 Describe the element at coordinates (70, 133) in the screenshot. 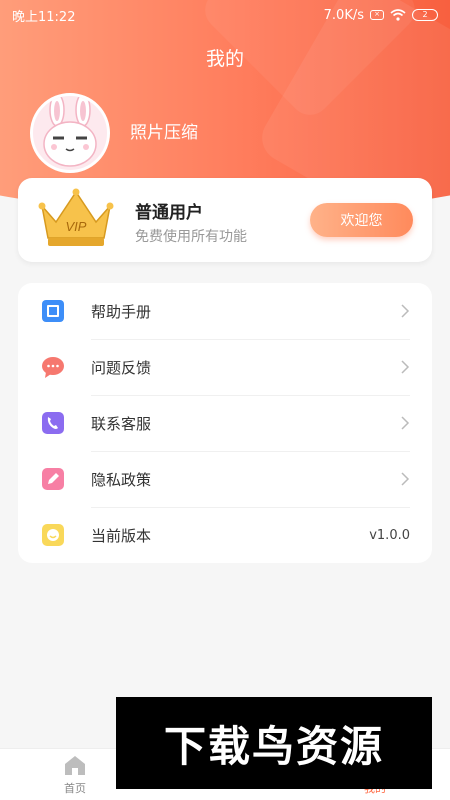

I see `rabbit-avatar-icon` at that location.